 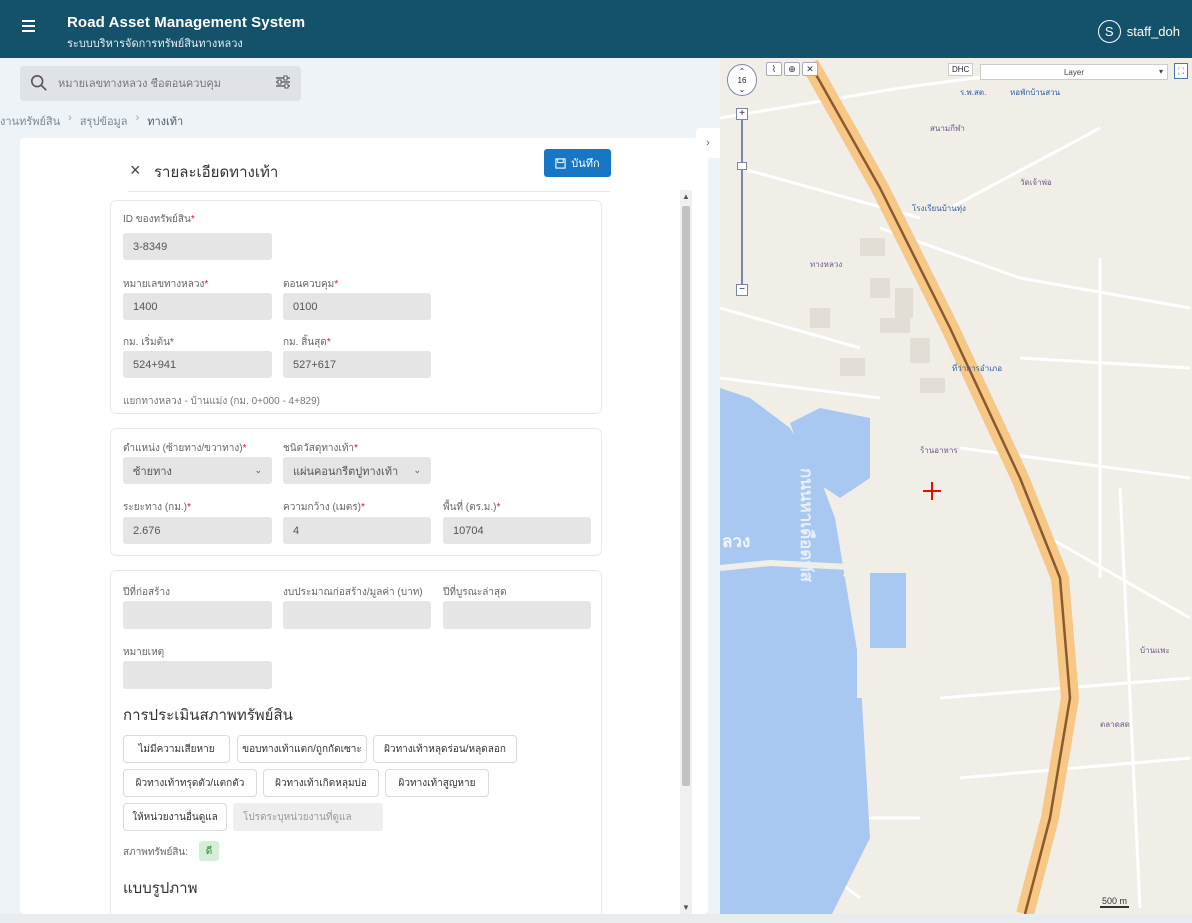 What do you see at coordinates (973, 92) in the screenshot?
I see `map-place-label: ร.พ.สต.` at bounding box center [973, 92].